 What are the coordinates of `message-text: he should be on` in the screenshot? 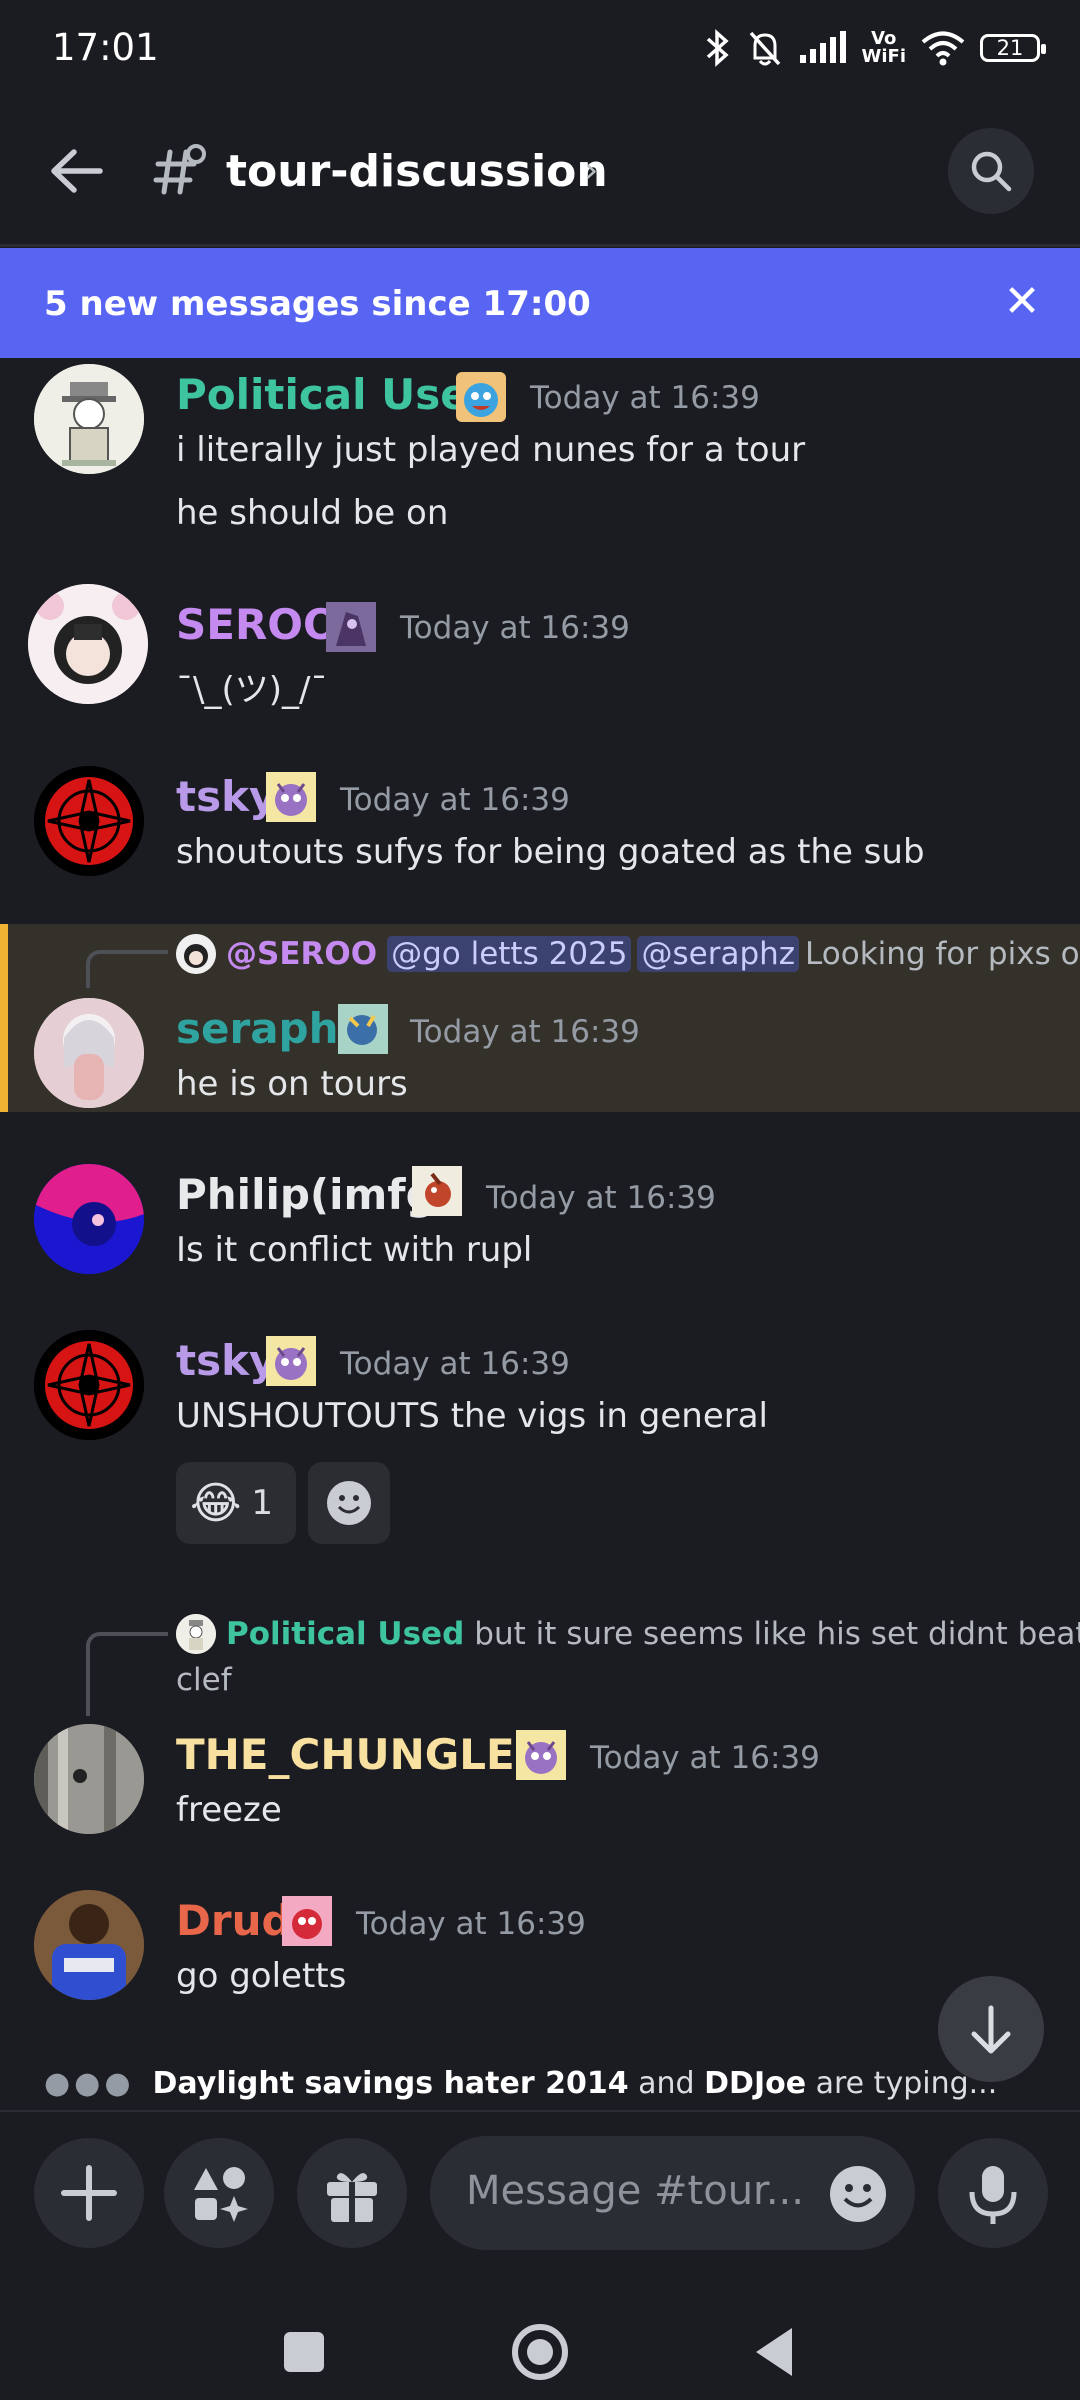 It's located at (312, 513).